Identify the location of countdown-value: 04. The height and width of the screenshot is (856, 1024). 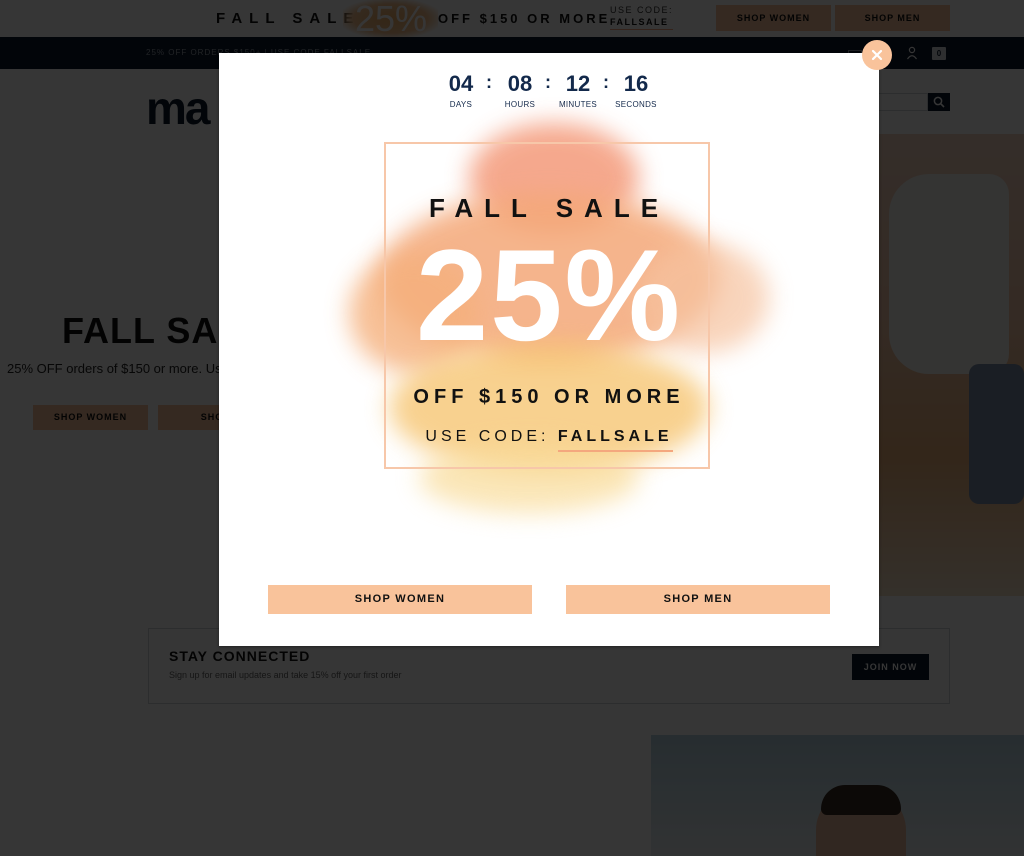
(461, 83).